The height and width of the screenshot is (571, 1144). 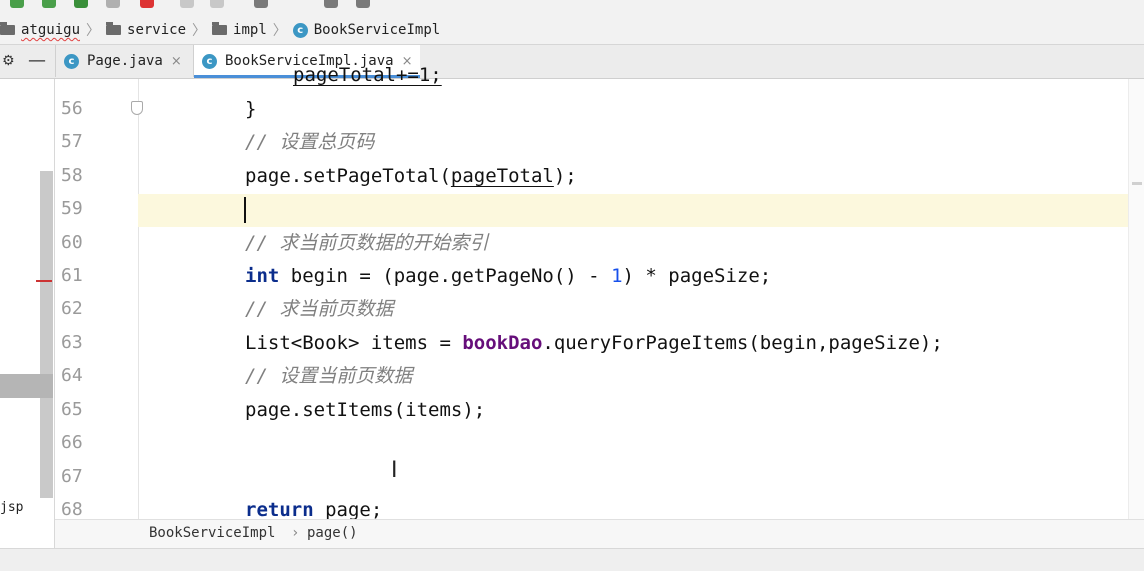 I want to click on minimize-icon: —, so click(x=37, y=60).